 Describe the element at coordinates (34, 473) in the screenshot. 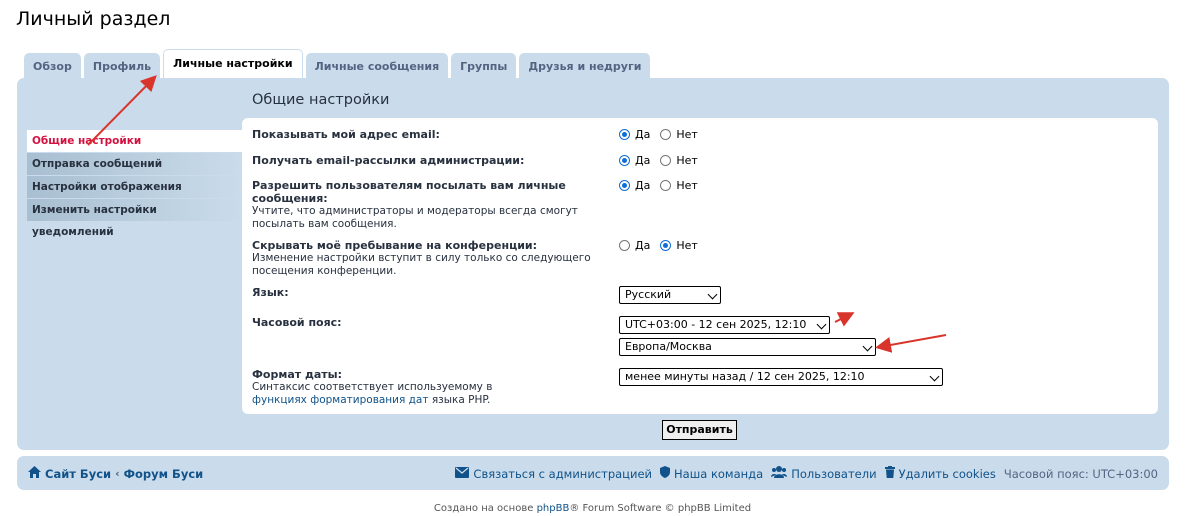

I see `home-icon` at that location.